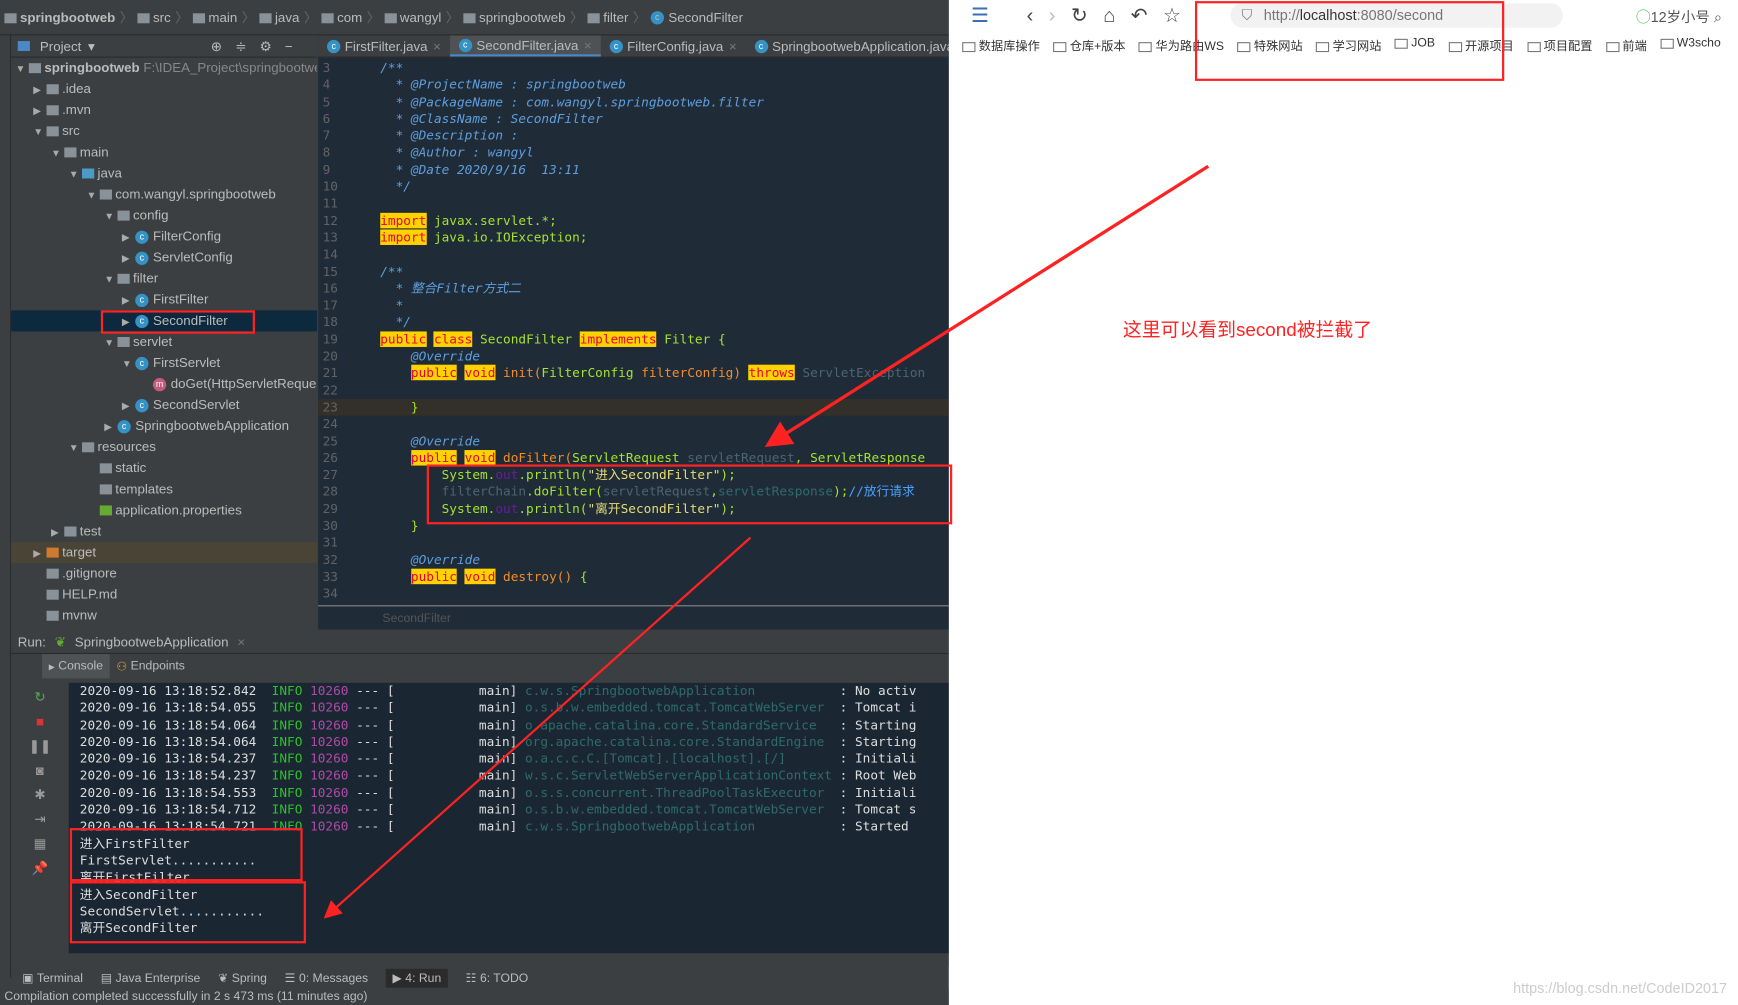  I want to click on watermark: https://blog.csdn.net/CodeID2017, so click(1620, 988).